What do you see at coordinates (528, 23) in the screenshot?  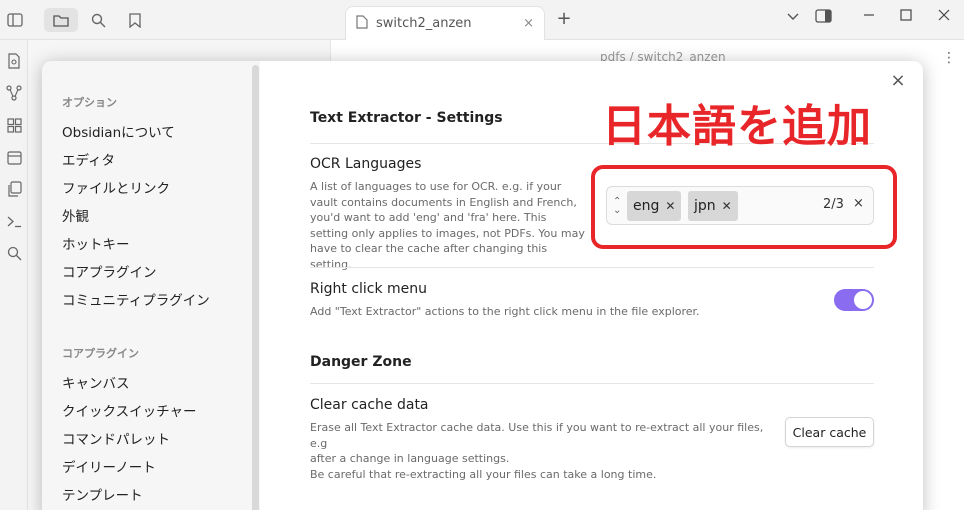 I see `close-tab-icon: ×` at bounding box center [528, 23].